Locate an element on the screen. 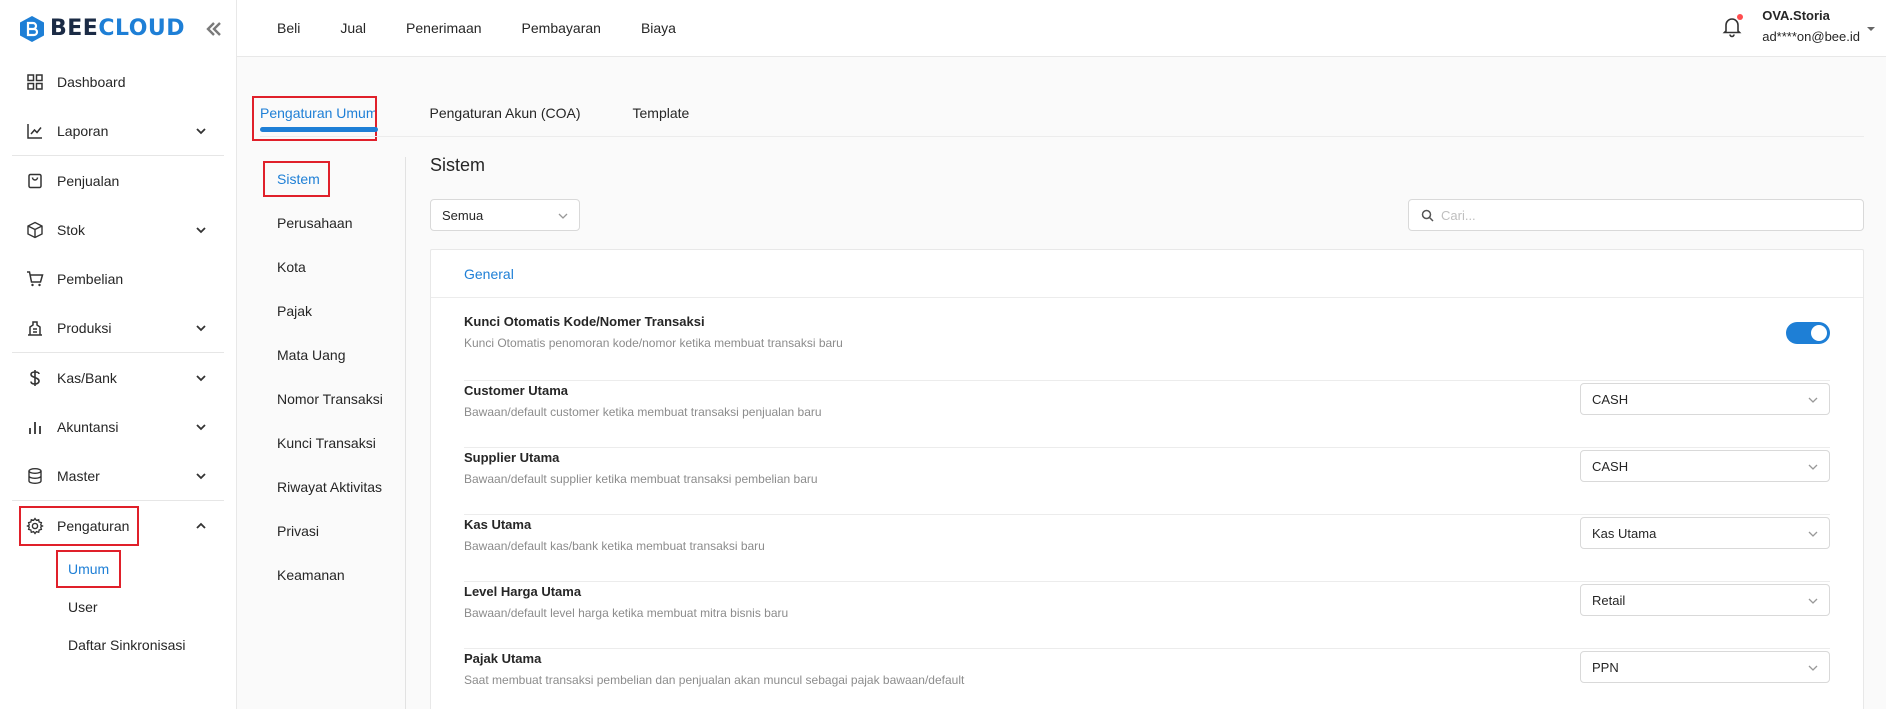 The width and height of the screenshot is (1886, 709). subnav-label: Pajak is located at coordinates (295, 311).